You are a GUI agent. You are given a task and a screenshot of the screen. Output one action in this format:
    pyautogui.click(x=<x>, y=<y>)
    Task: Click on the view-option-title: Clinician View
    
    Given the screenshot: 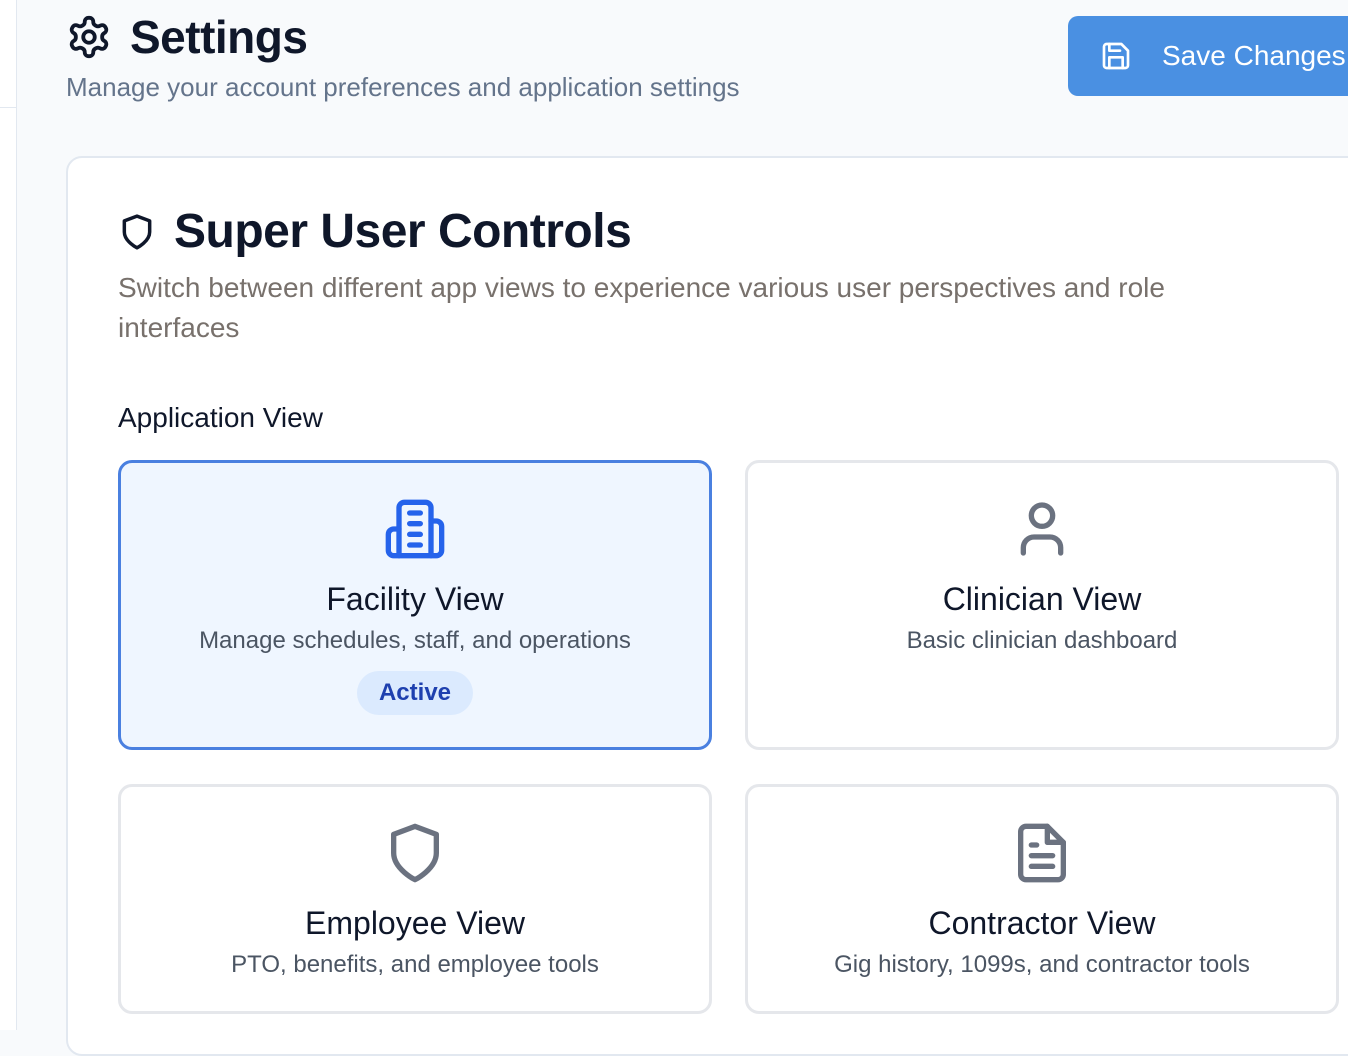 What is the action you would take?
    pyautogui.click(x=1042, y=599)
    